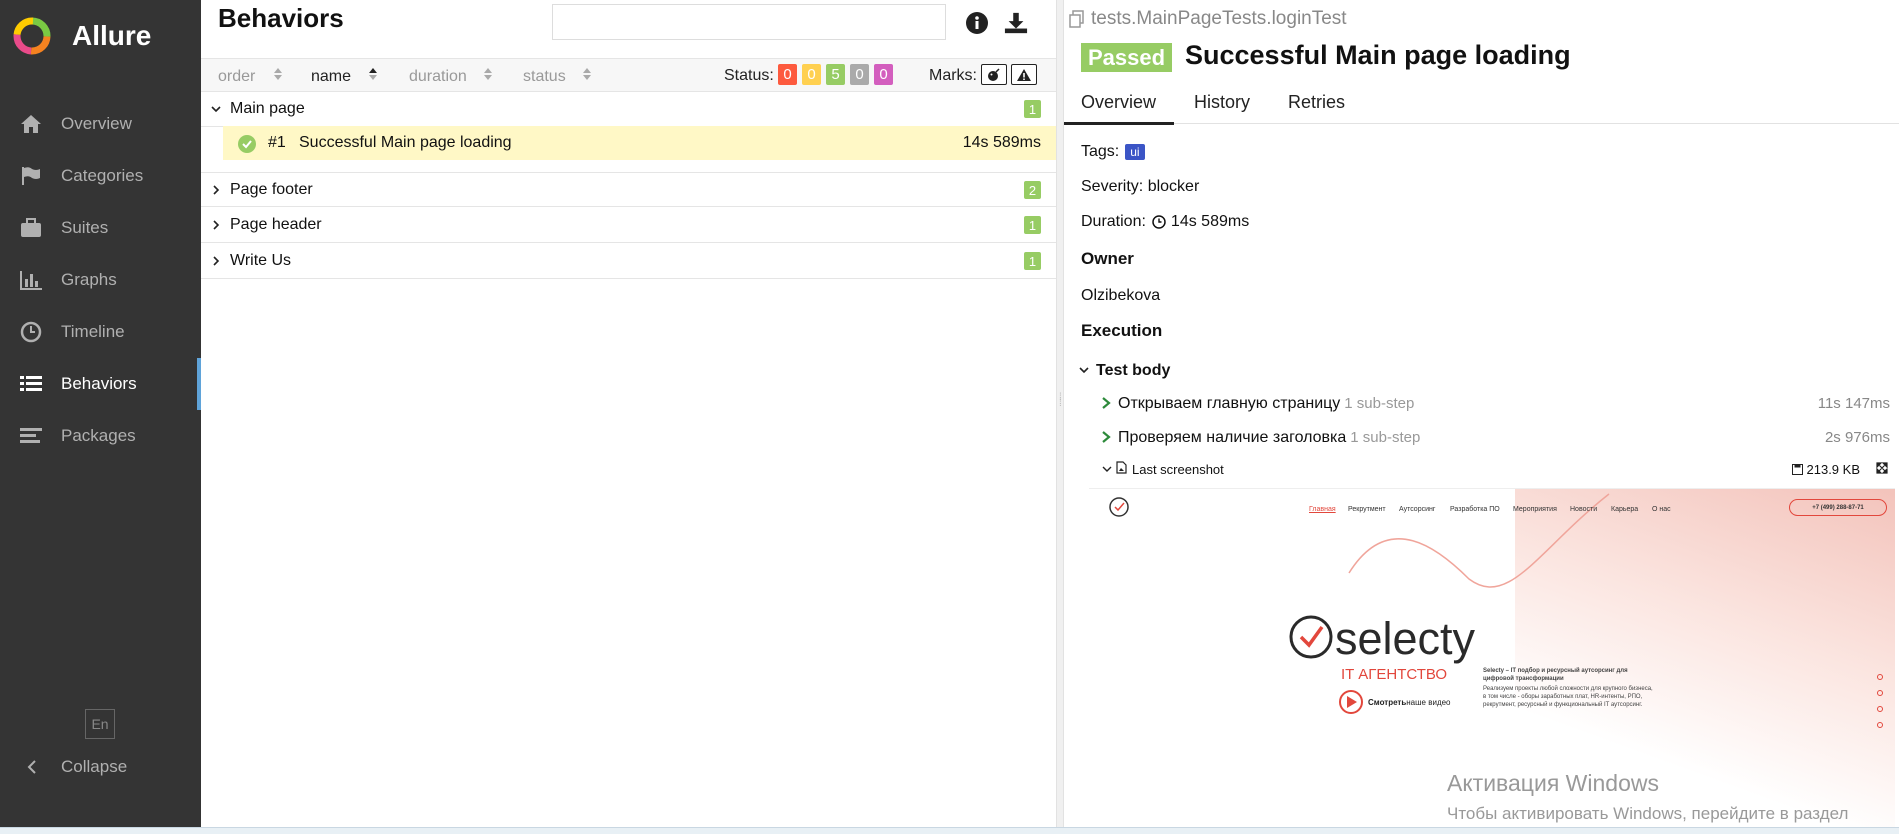 Image resolution: width=1899 pixels, height=834 pixels. What do you see at coordinates (331, 76) in the screenshot?
I see `sort-name-label: name` at bounding box center [331, 76].